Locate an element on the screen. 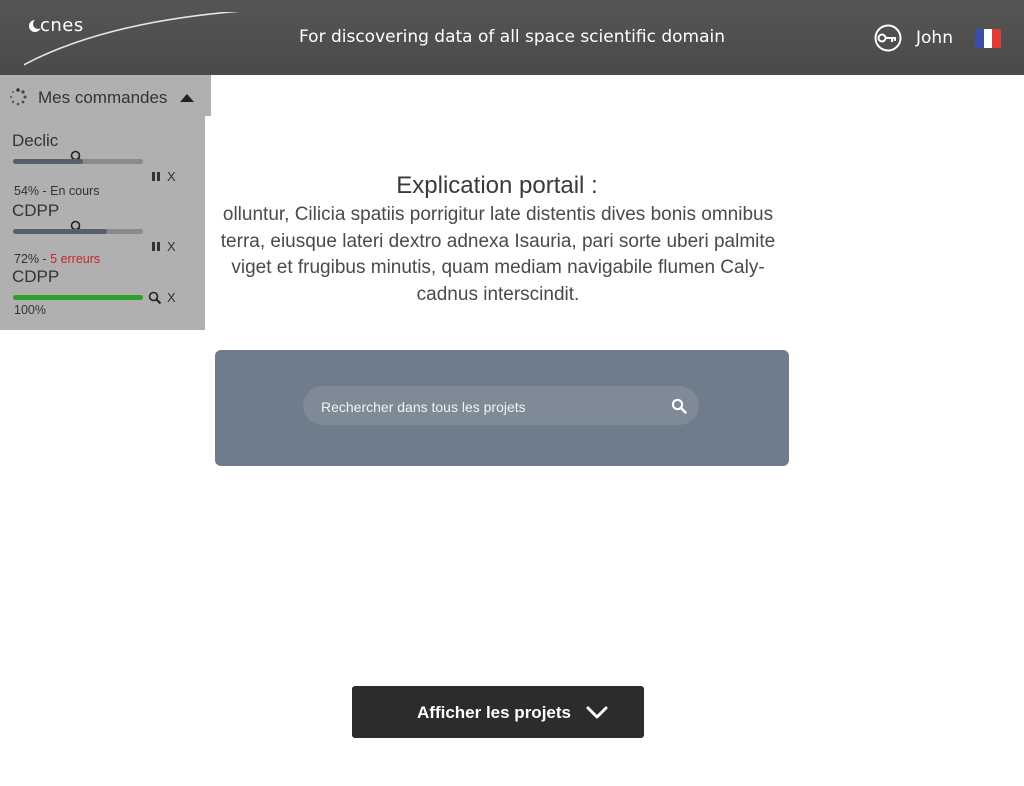 This screenshot has height=786, width=1024. search-input is located at coordinates (491, 406).